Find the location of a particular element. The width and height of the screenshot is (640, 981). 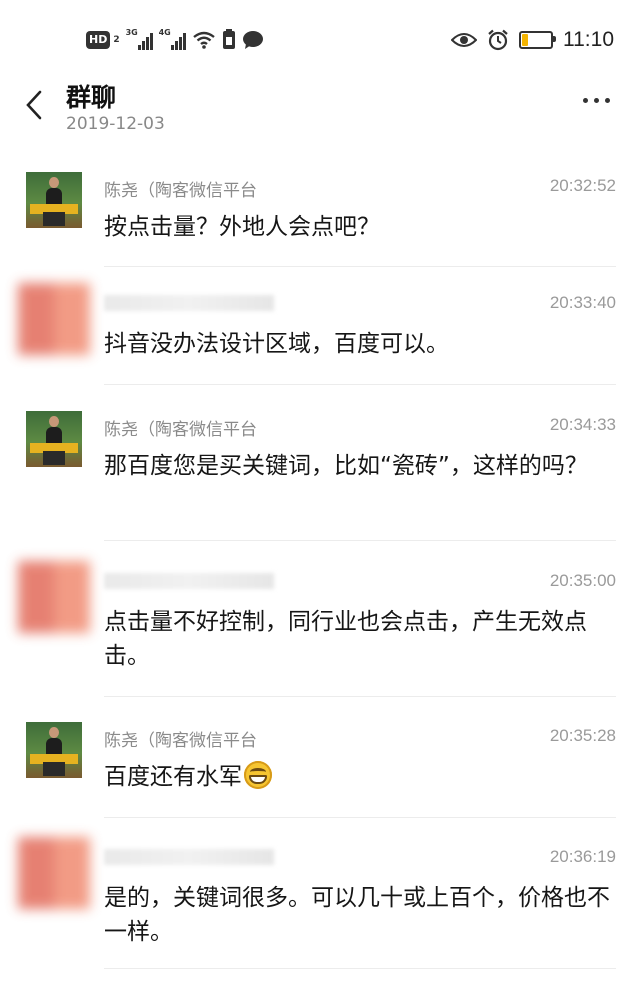

battery-level is located at coordinates (525, 40).